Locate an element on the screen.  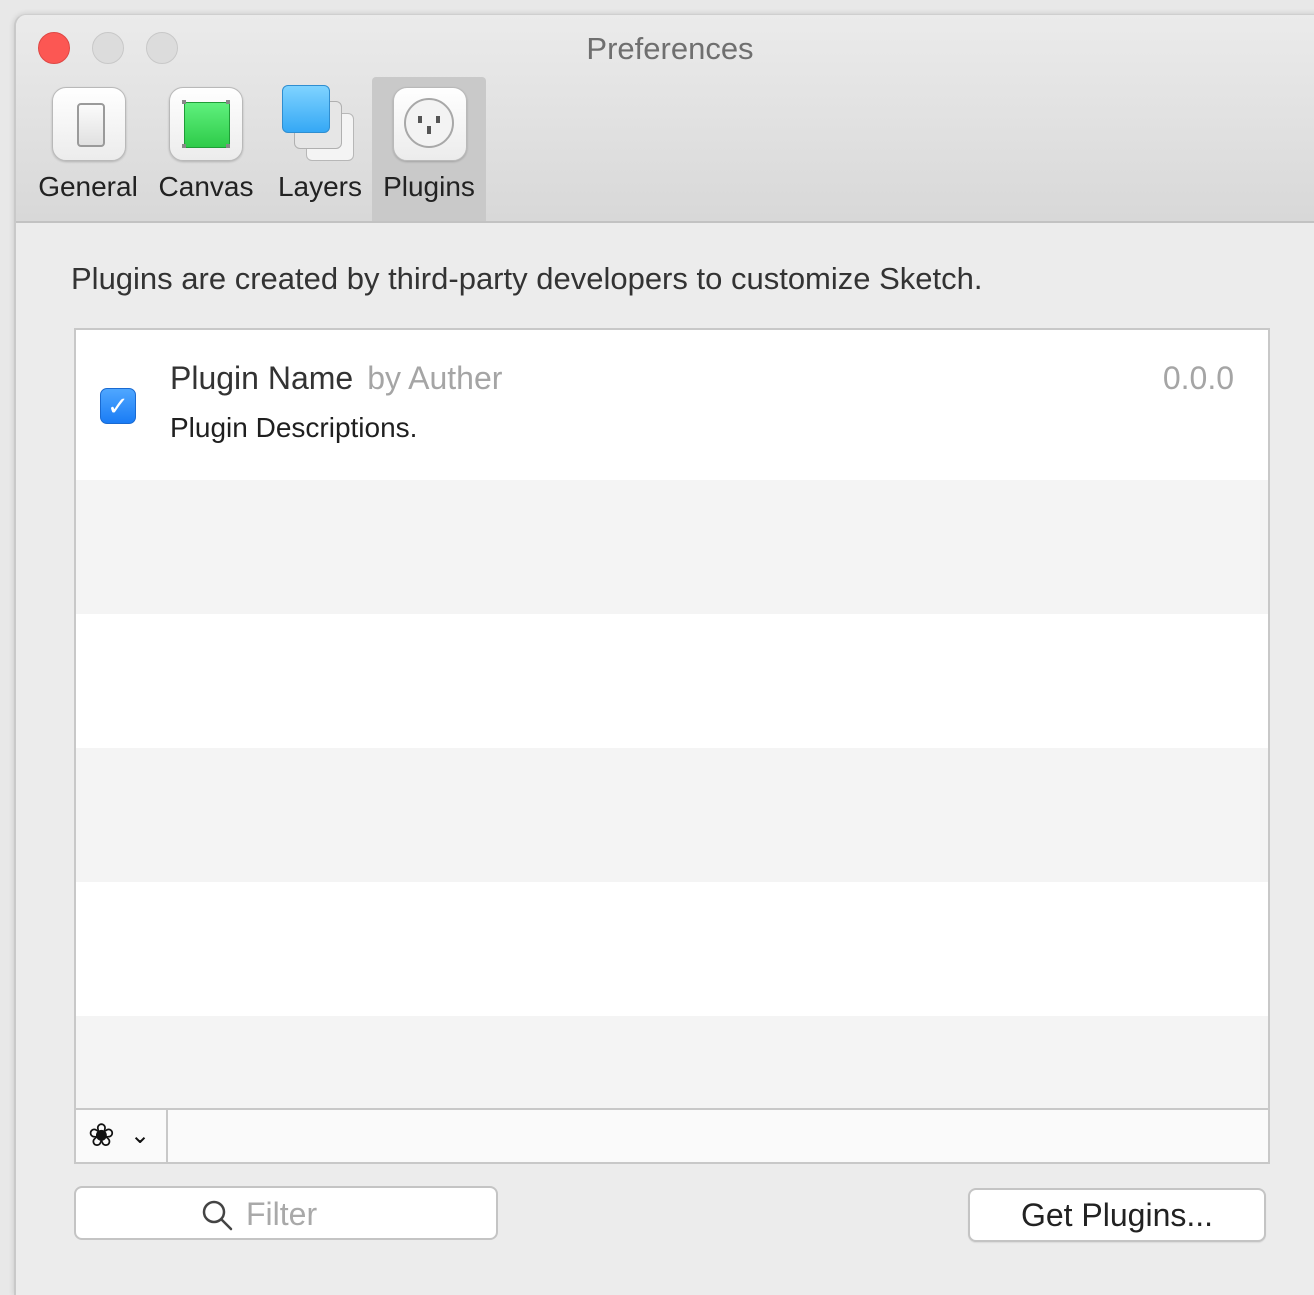
tab-plugins-label: Plugins is located at coordinates (429, 186).